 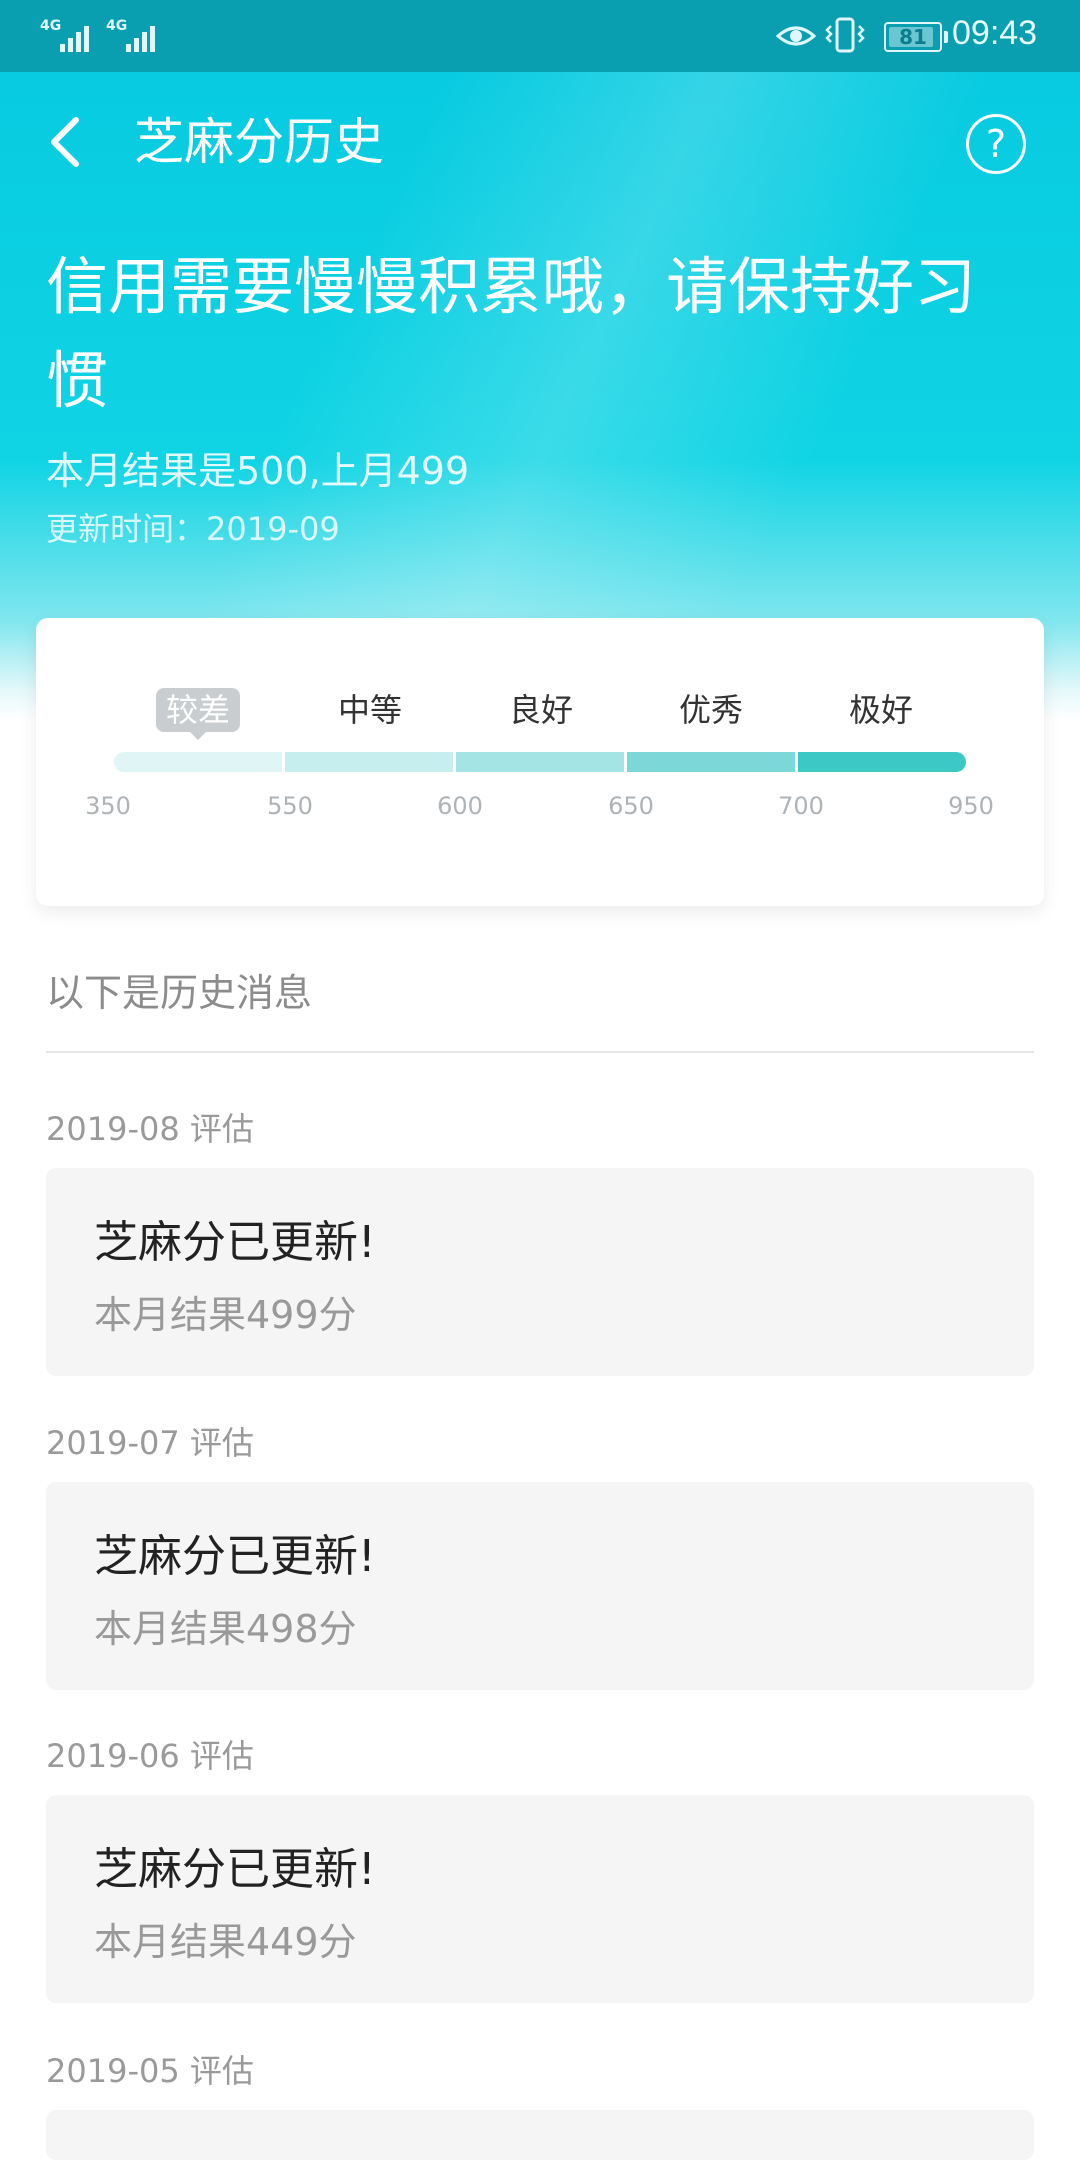 What do you see at coordinates (117, 26) in the screenshot?
I see `network-type-2: 4G` at bounding box center [117, 26].